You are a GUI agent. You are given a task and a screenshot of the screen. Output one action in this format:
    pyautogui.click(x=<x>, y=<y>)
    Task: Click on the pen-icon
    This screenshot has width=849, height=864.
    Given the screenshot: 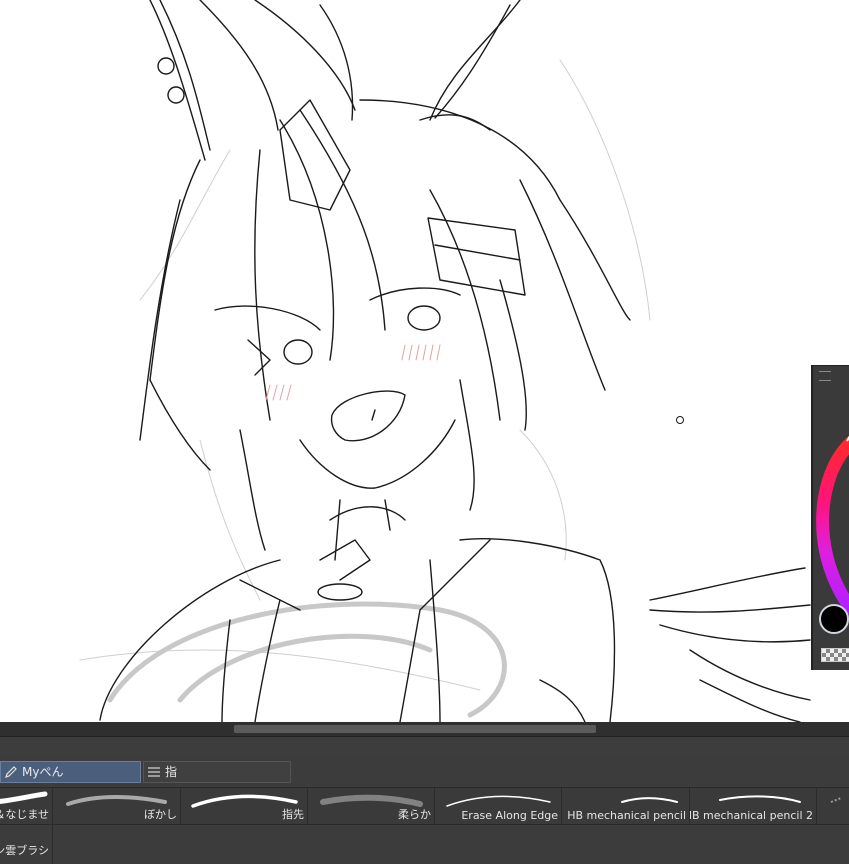 What is the action you would take?
    pyautogui.click(x=11, y=772)
    